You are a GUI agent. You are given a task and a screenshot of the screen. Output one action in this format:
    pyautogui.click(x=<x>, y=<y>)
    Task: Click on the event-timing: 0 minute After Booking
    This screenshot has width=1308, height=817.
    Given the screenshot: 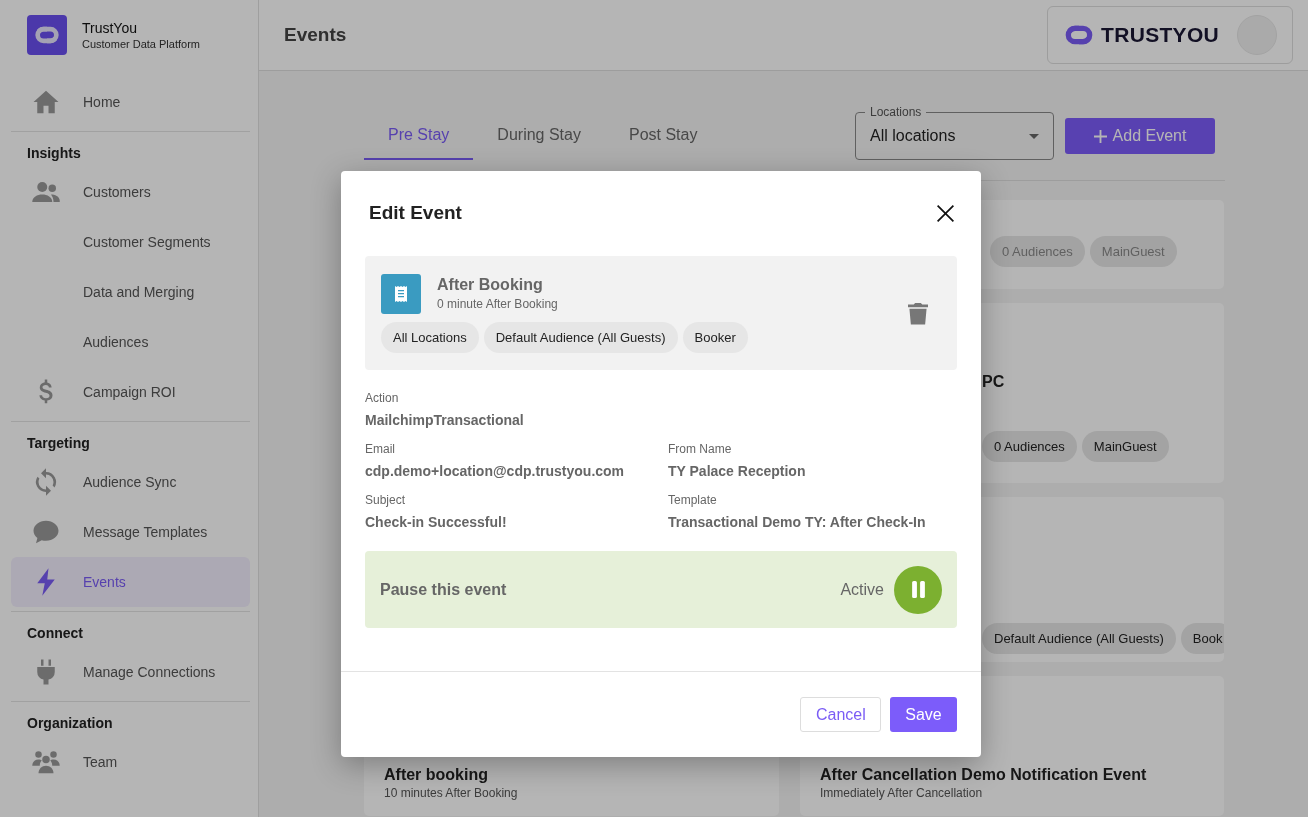 What is the action you would take?
    pyautogui.click(x=497, y=303)
    